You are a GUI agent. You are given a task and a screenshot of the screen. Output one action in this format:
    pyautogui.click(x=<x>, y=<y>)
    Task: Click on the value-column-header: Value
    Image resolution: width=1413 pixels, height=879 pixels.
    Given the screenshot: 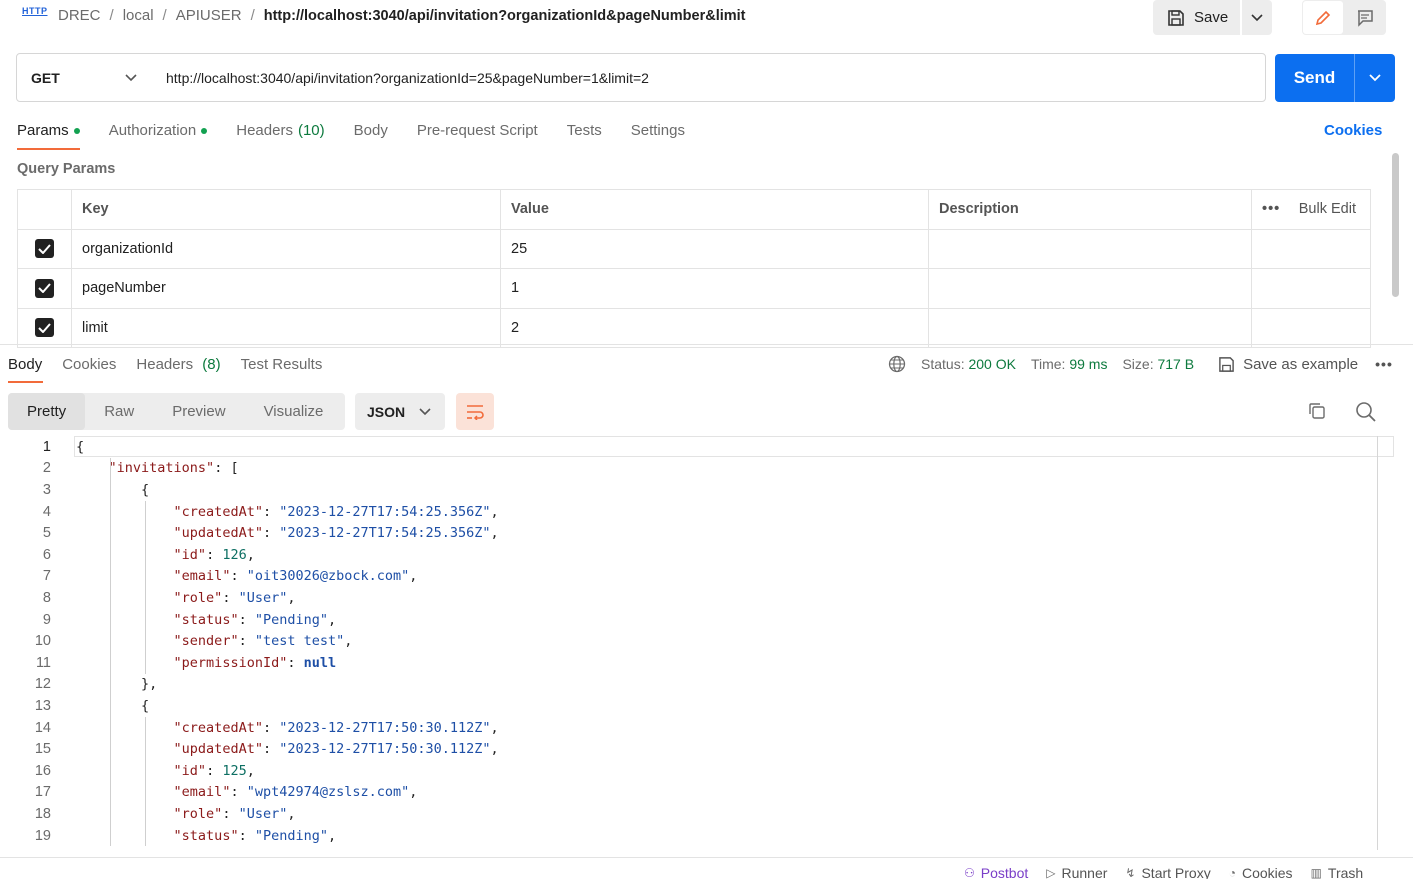 What is the action you would take?
    pyautogui.click(x=715, y=209)
    